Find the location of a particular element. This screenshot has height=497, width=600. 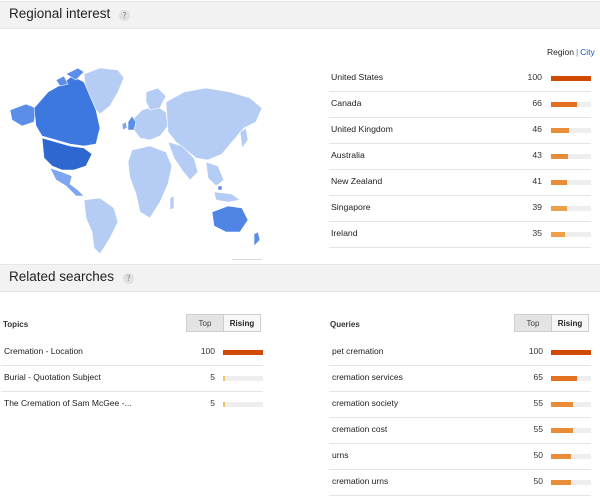

query-value: 65 is located at coordinates (538, 377).